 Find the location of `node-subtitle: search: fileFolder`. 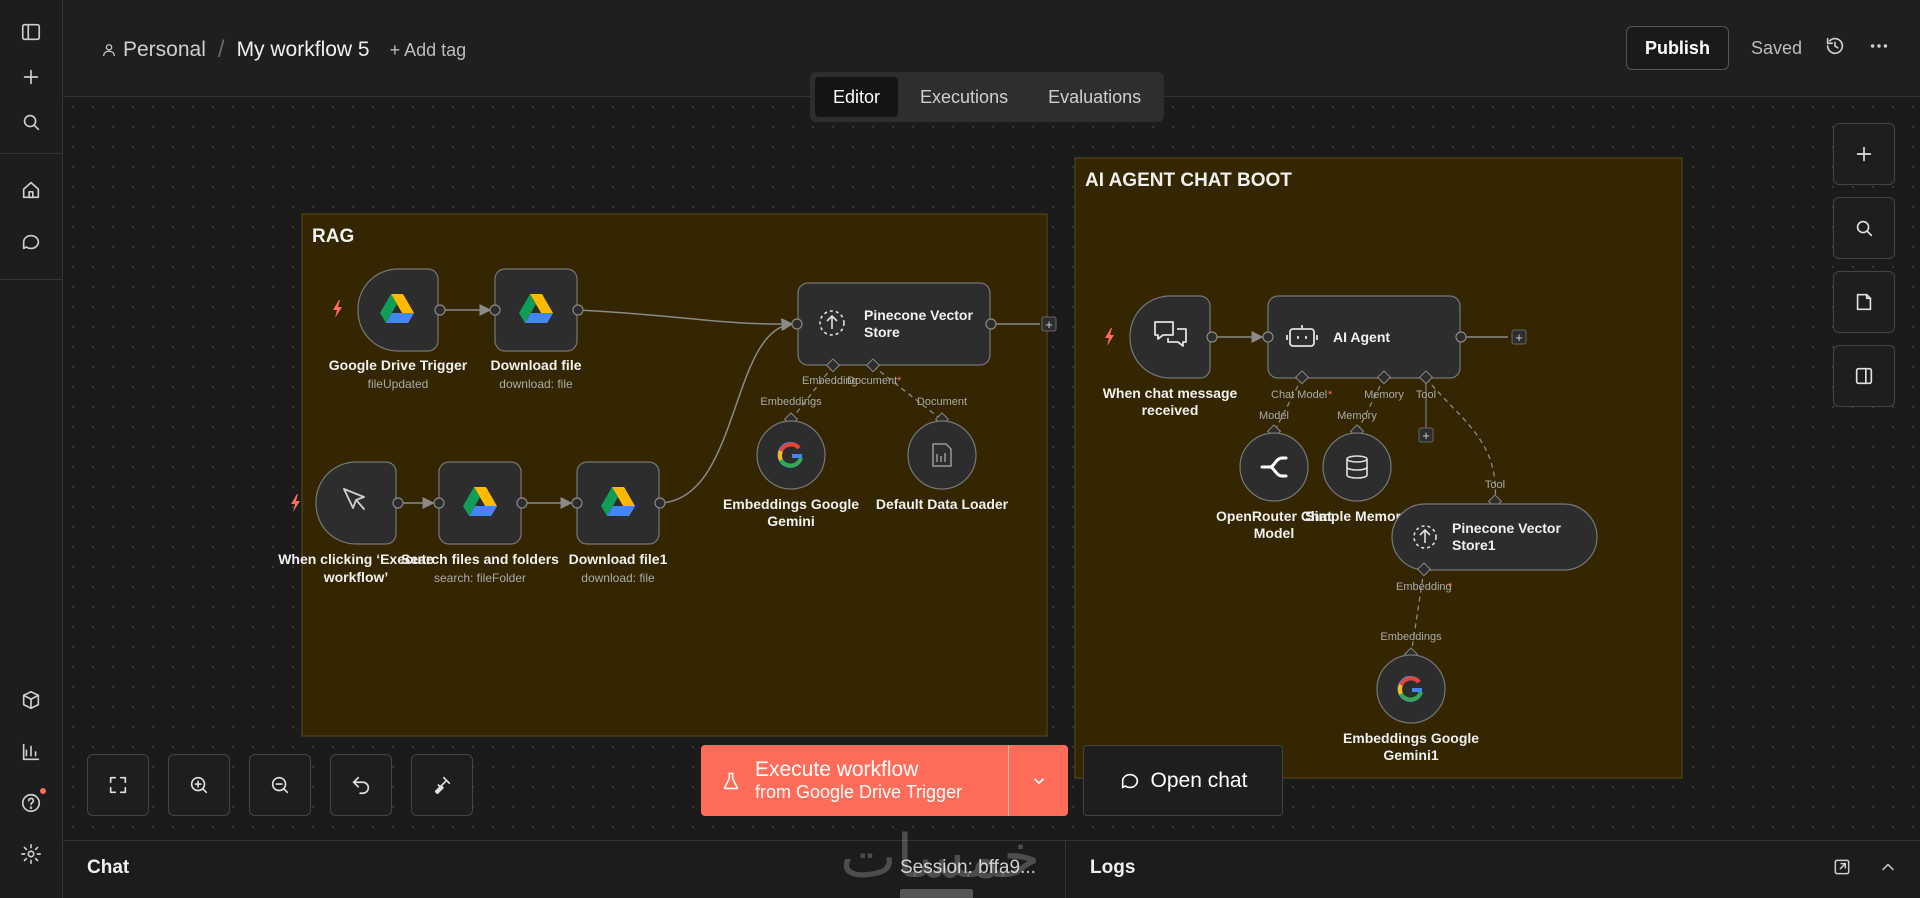

node-subtitle: search: fileFolder is located at coordinates (480, 578).